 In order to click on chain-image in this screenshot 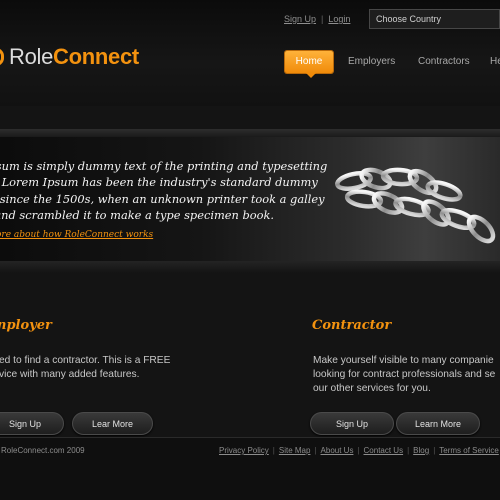, I will do `click(415, 205)`.